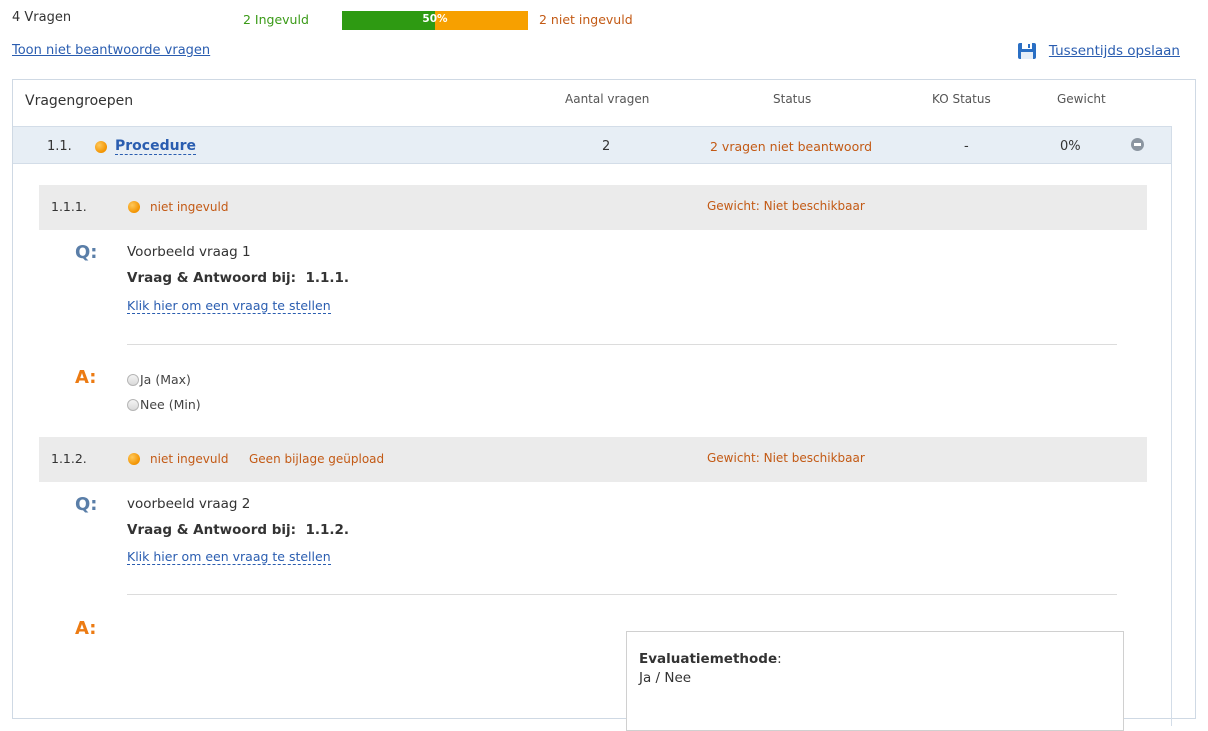 The image size is (1208, 731). Describe the element at coordinates (327, 530) in the screenshot. I see `qa-ref: 1.1.2.` at that location.